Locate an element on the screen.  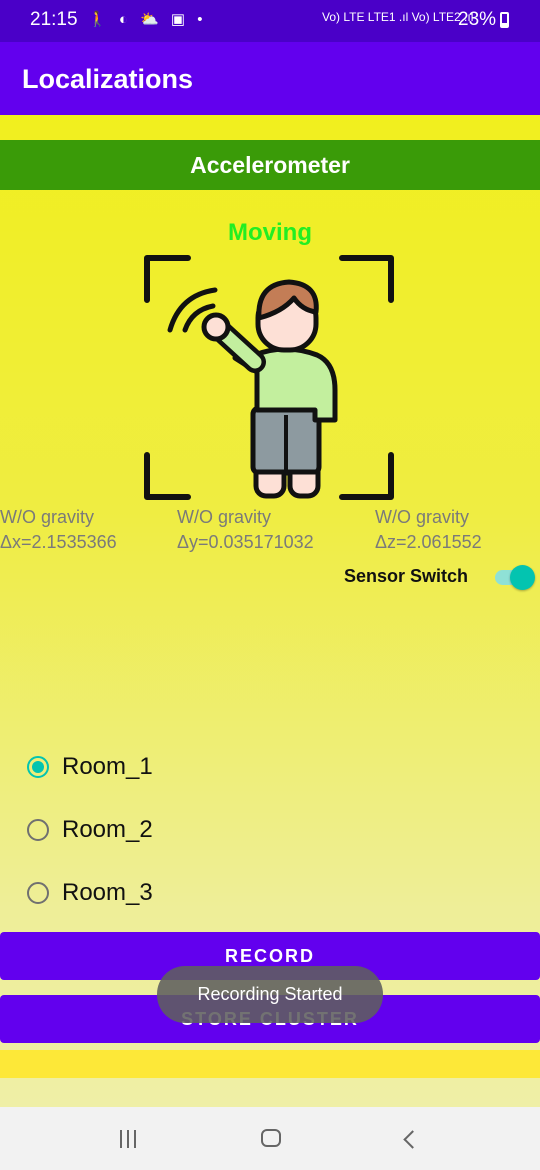
notification-icons: 🚶 ◐ ⛅ ▣ • is located at coordinates (147, 19).